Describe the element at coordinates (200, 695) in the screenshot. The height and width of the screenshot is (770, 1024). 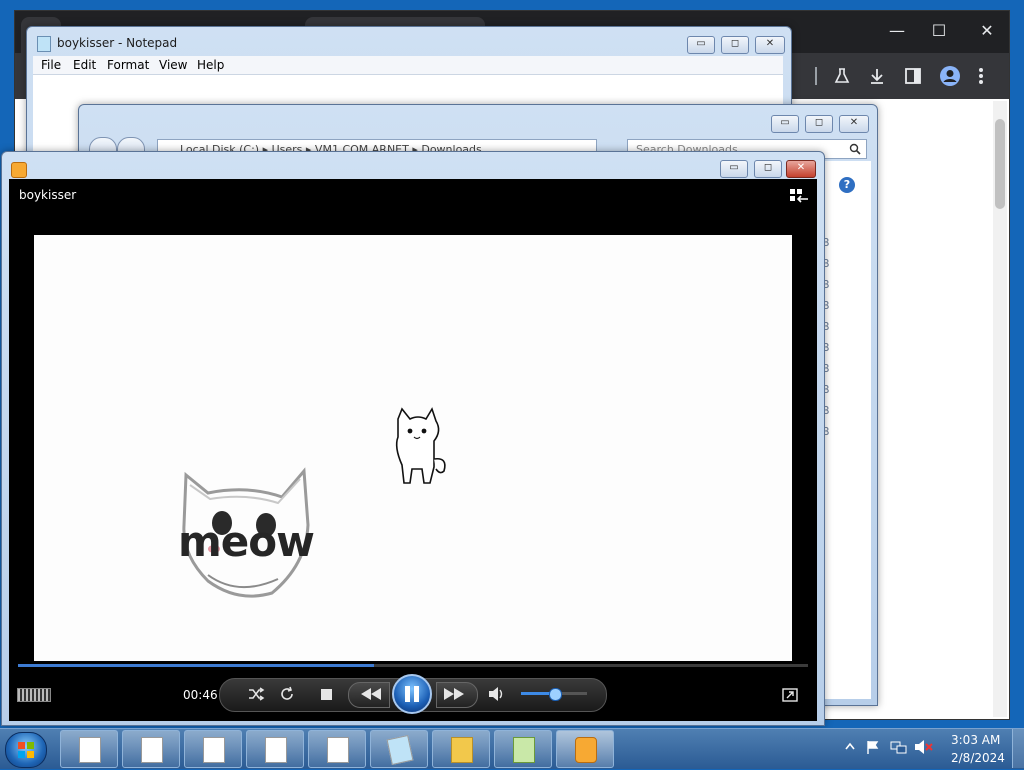
I see `elapsed-time: 00:46` at that location.